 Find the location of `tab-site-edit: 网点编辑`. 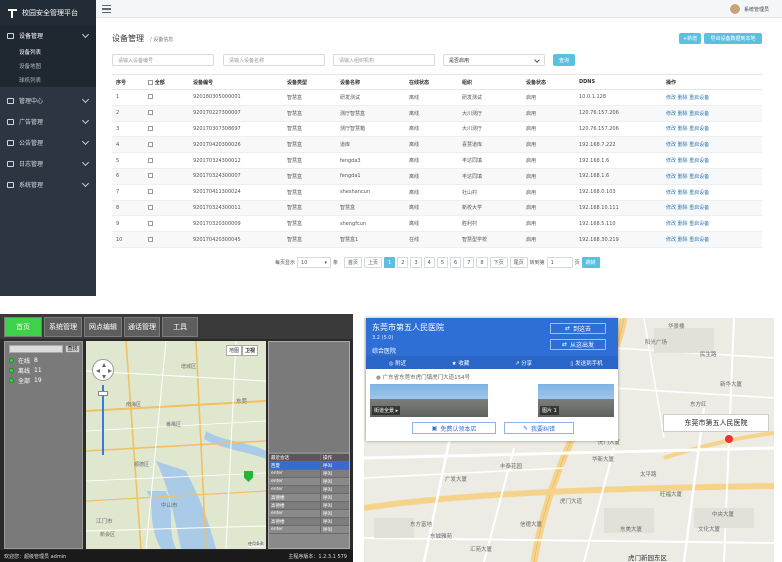

tab-site-edit: 网点编辑 is located at coordinates (103, 327).